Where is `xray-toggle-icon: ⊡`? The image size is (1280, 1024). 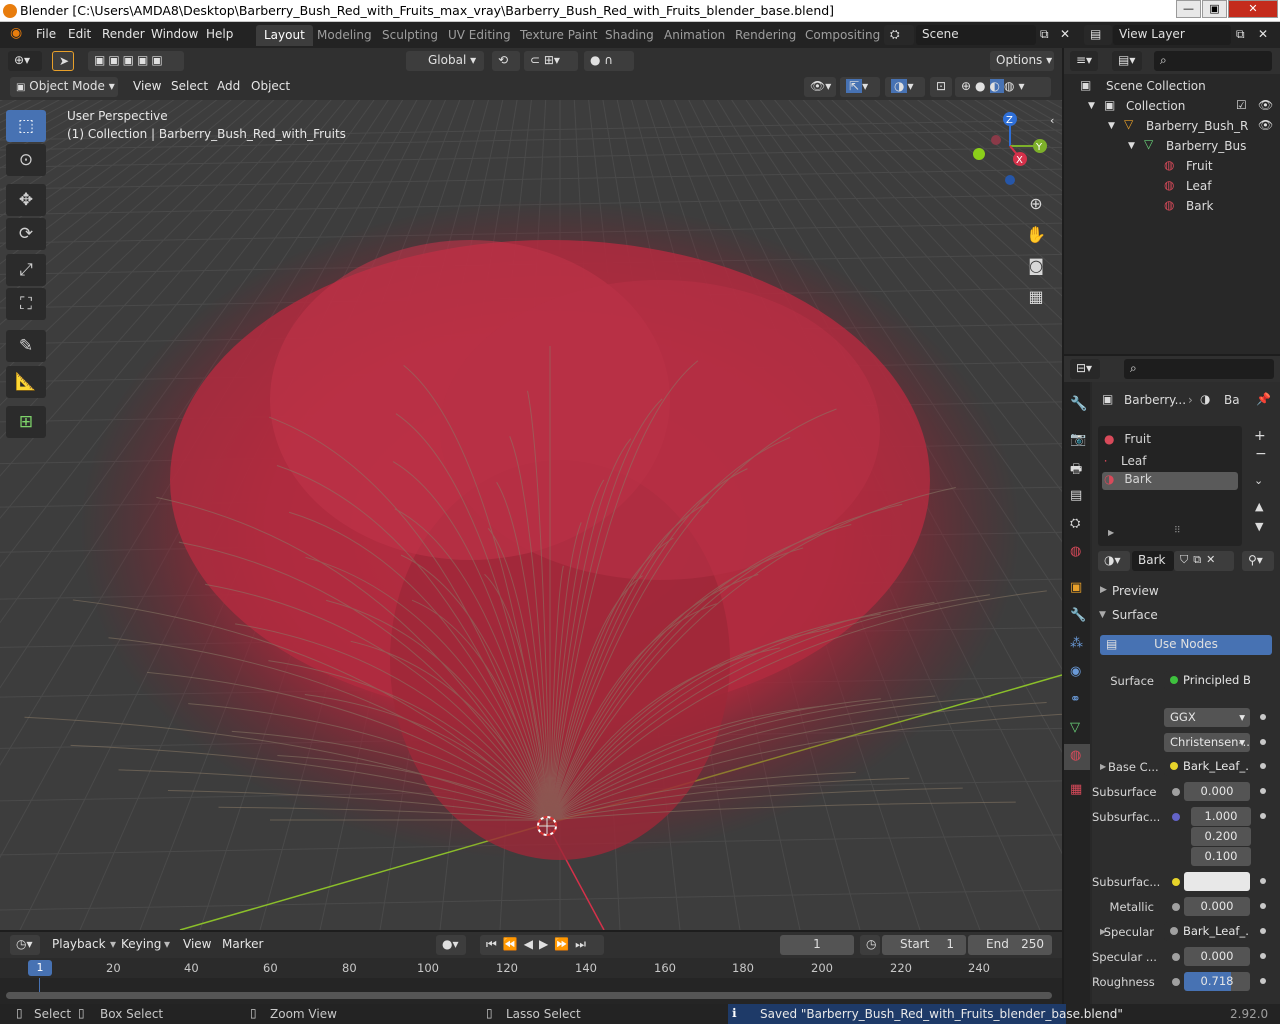
xray-toggle-icon: ⊡ is located at coordinates (941, 87).